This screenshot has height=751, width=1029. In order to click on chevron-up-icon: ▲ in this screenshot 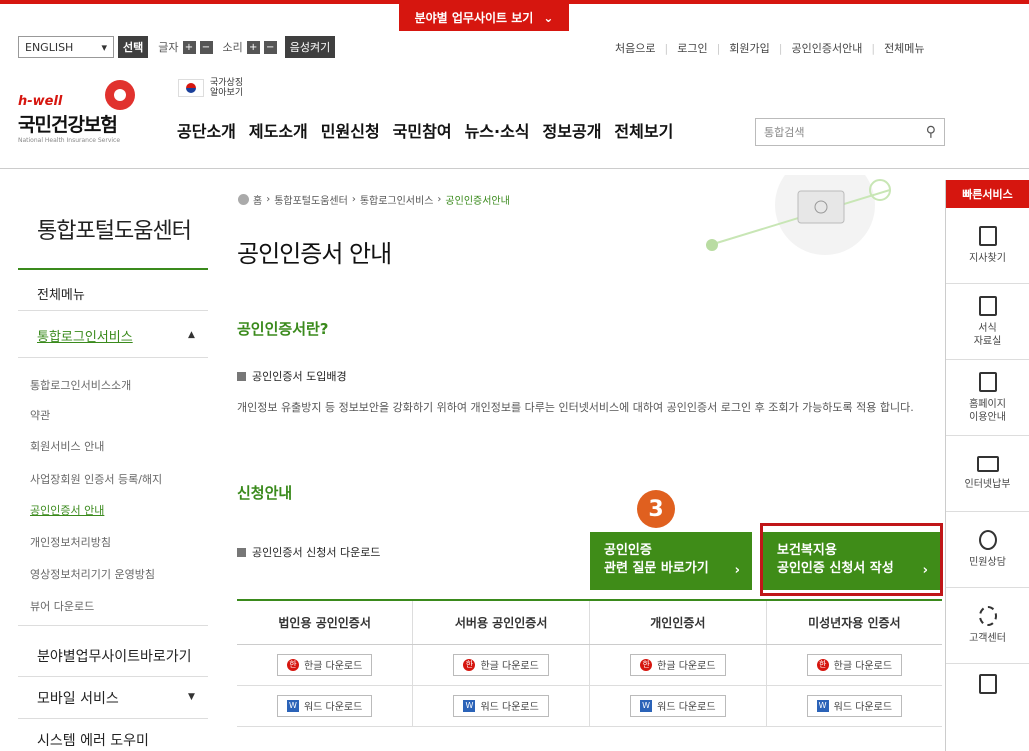, I will do `click(191, 335)`.